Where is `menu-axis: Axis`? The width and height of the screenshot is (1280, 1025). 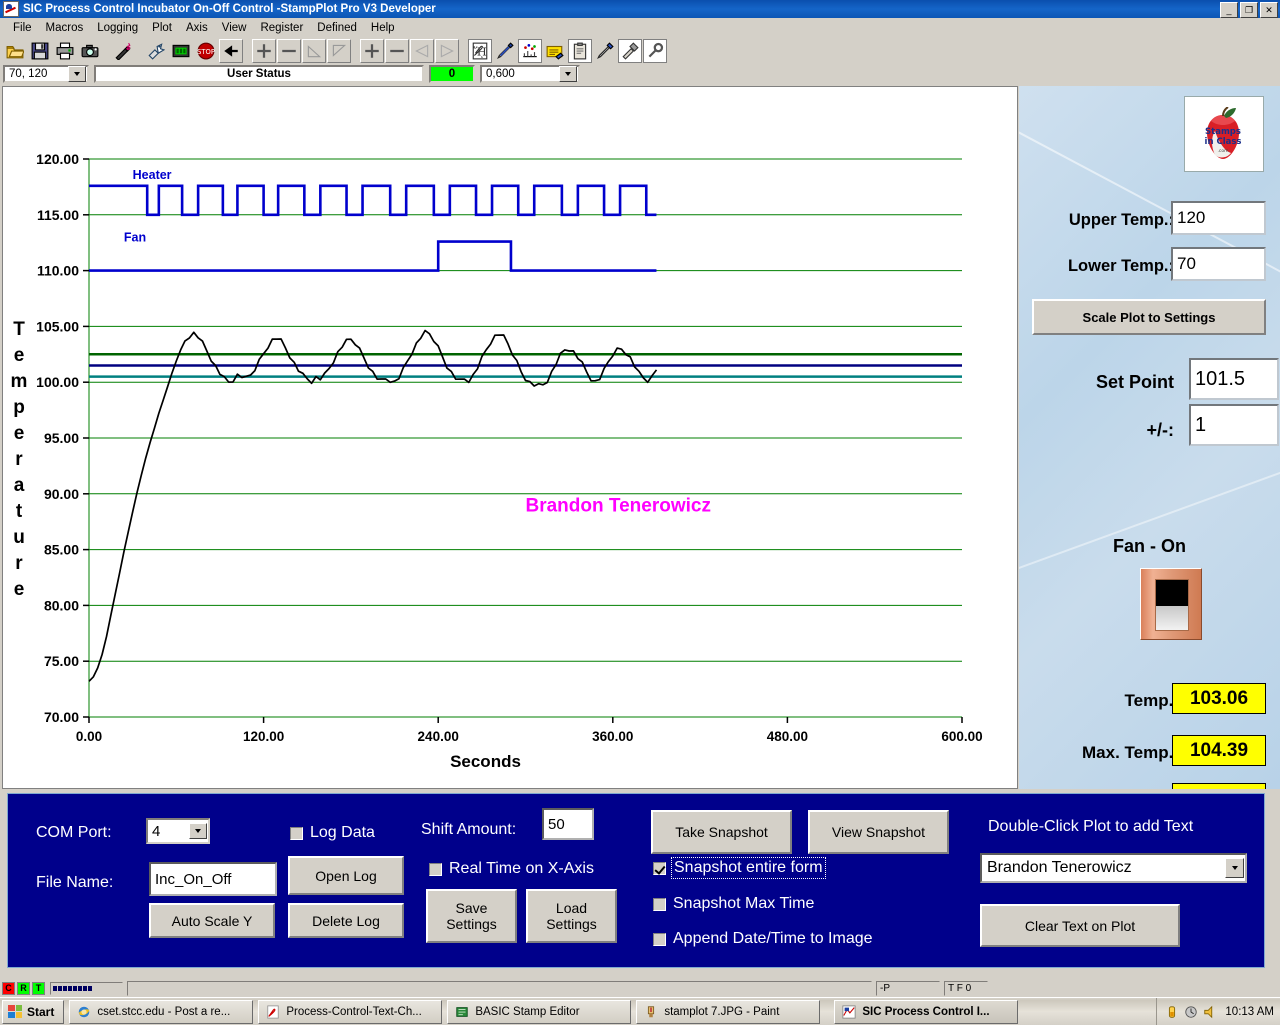 menu-axis: Axis is located at coordinates (197, 28).